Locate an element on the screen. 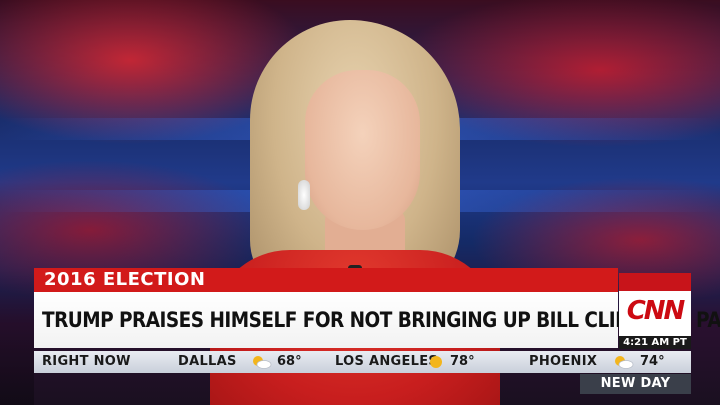 The image size is (720, 405). show-name: NEW DAY is located at coordinates (635, 383).